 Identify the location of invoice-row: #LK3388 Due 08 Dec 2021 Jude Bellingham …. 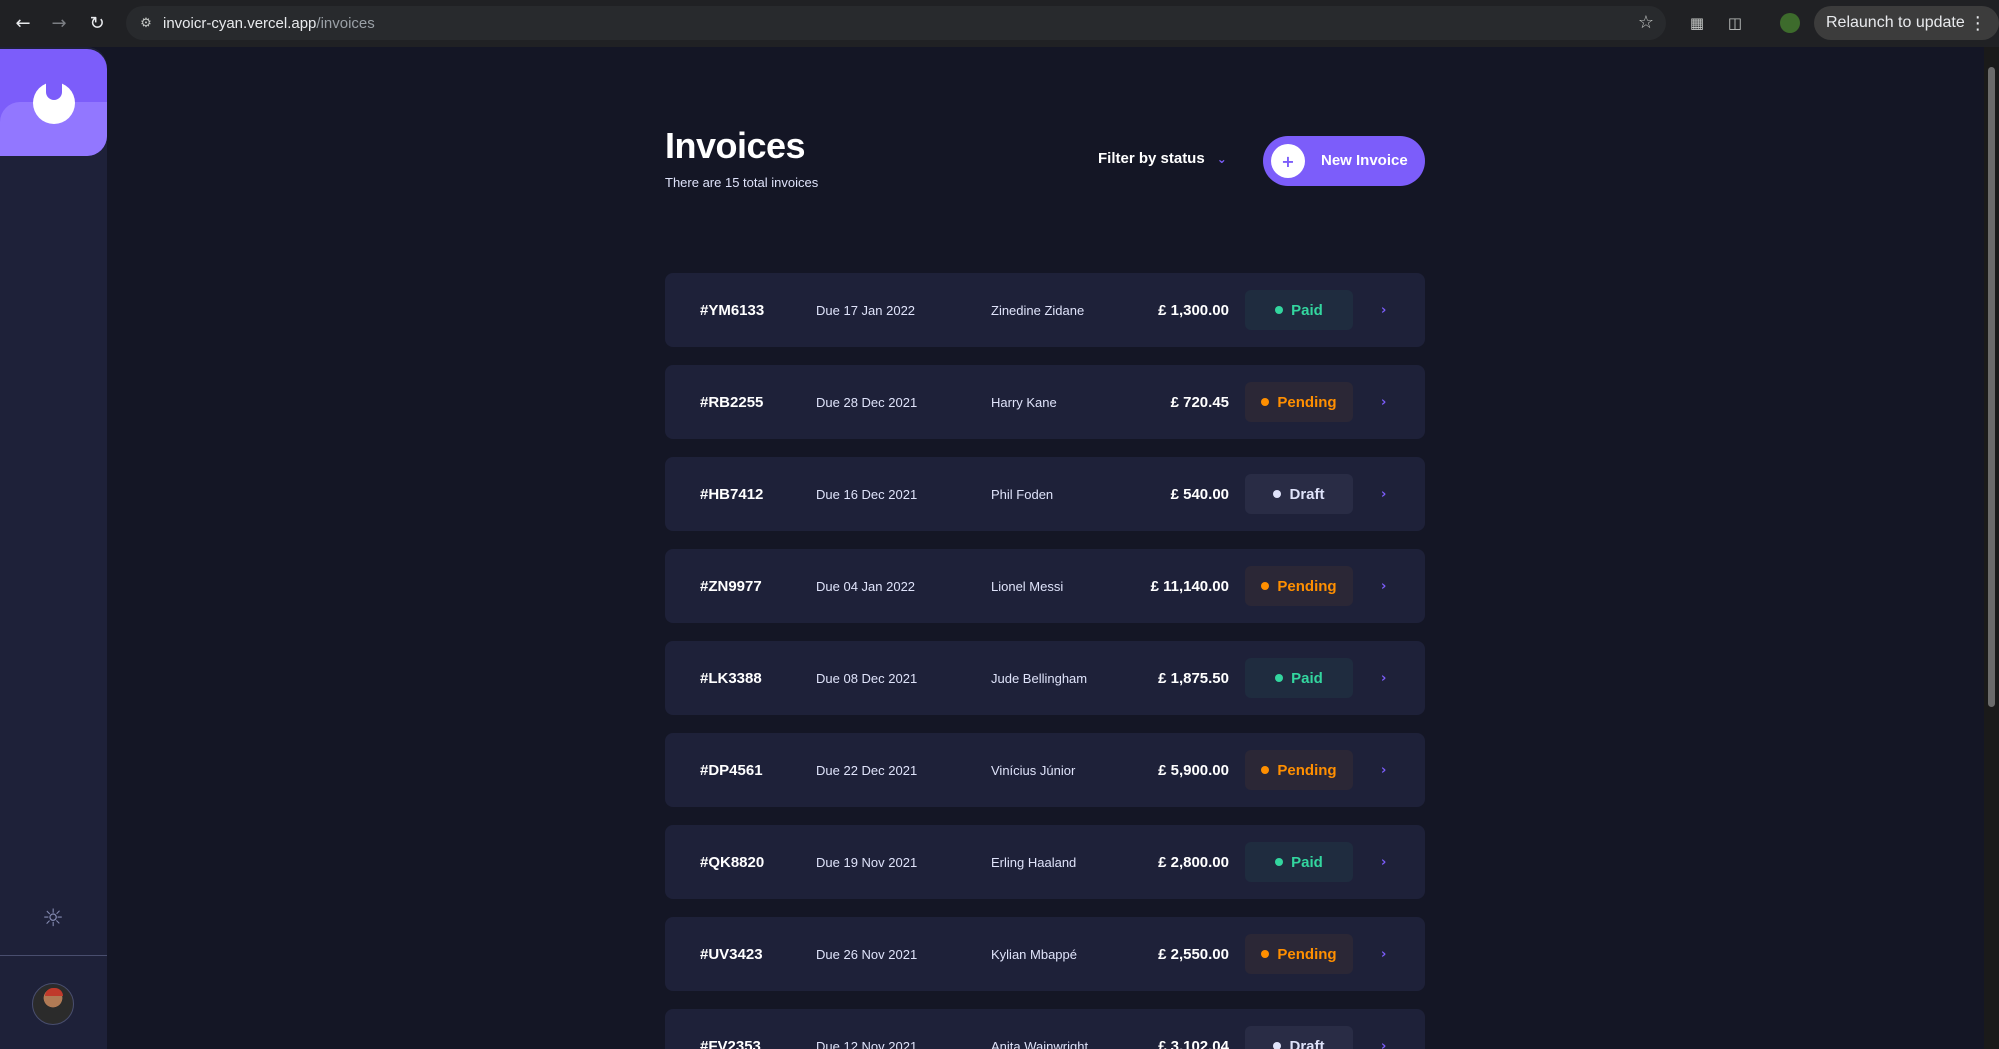
(1045, 678).